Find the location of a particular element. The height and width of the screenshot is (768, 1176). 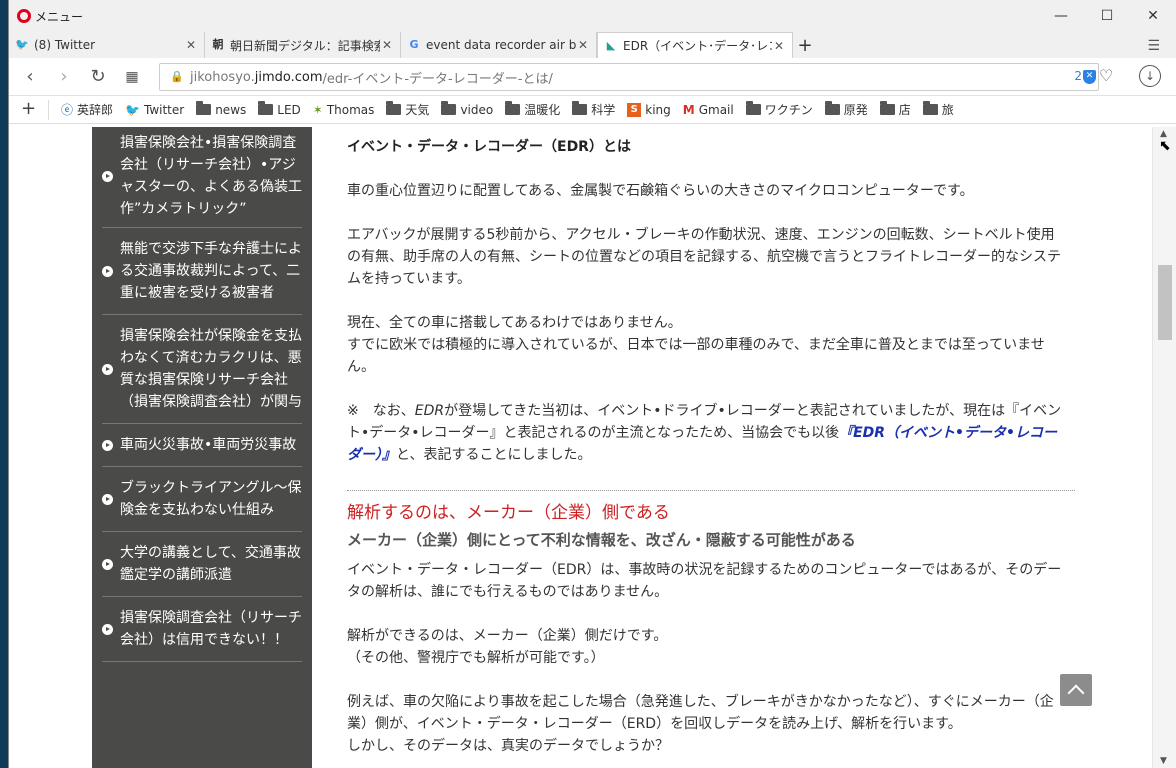

bookmark-science: 科学 is located at coordinates (593, 109).